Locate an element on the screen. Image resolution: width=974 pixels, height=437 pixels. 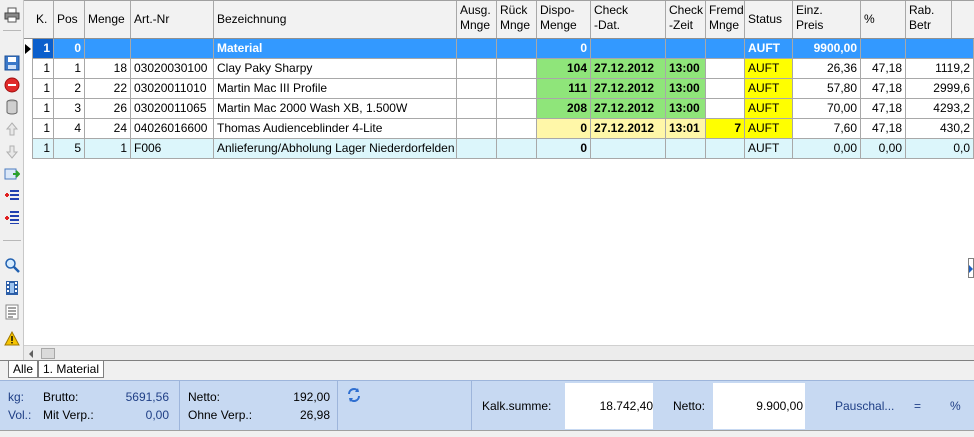
col-header-percent: % is located at coordinates (883, 19).